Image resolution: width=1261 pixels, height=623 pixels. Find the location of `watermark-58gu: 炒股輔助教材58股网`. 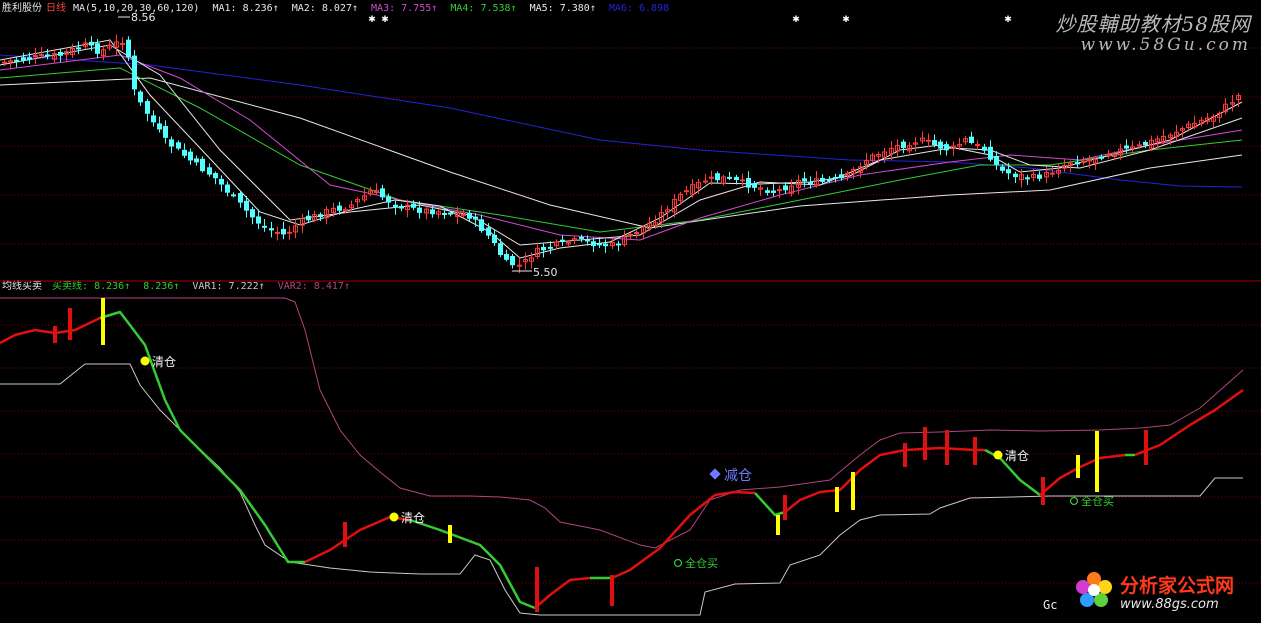

watermark-58gu: 炒股輔助教材58股网 is located at coordinates (1153, 24).